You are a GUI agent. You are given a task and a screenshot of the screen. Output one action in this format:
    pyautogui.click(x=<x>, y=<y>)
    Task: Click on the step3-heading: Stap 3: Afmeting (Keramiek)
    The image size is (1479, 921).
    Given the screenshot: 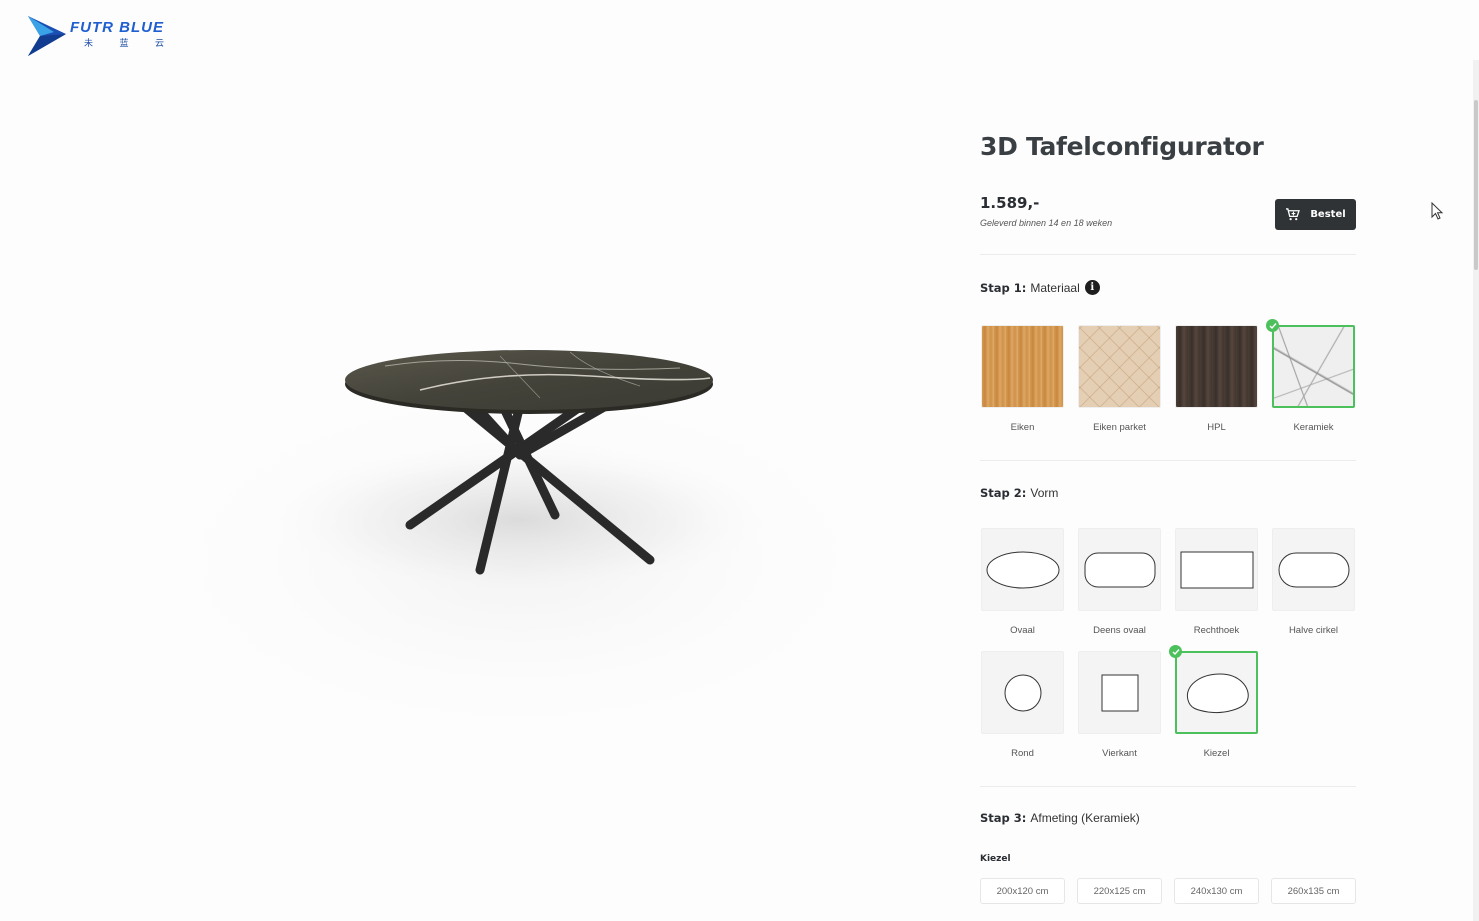 What is the action you would take?
    pyautogui.click(x=1060, y=818)
    